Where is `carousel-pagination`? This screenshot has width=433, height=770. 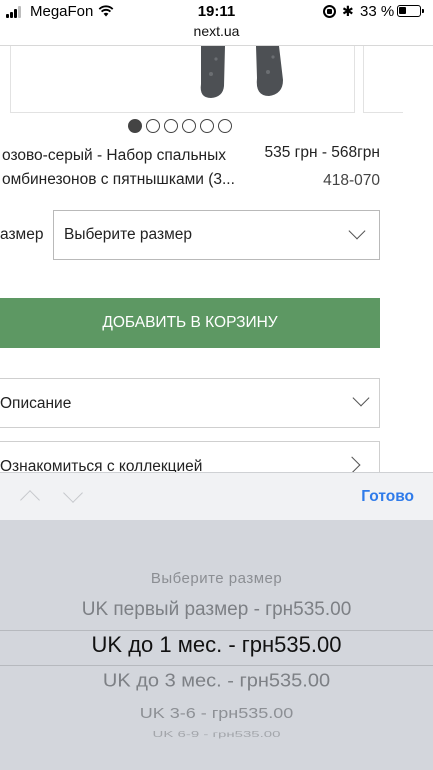
carousel-pagination is located at coordinates (180, 126).